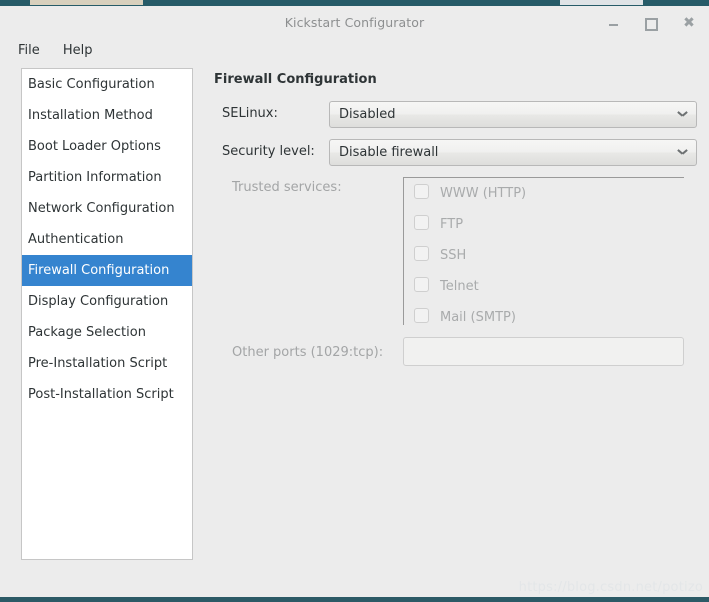 Image resolution: width=709 pixels, height=602 pixels. Describe the element at coordinates (421, 315) in the screenshot. I see `checkbox-mail-smtp` at that location.